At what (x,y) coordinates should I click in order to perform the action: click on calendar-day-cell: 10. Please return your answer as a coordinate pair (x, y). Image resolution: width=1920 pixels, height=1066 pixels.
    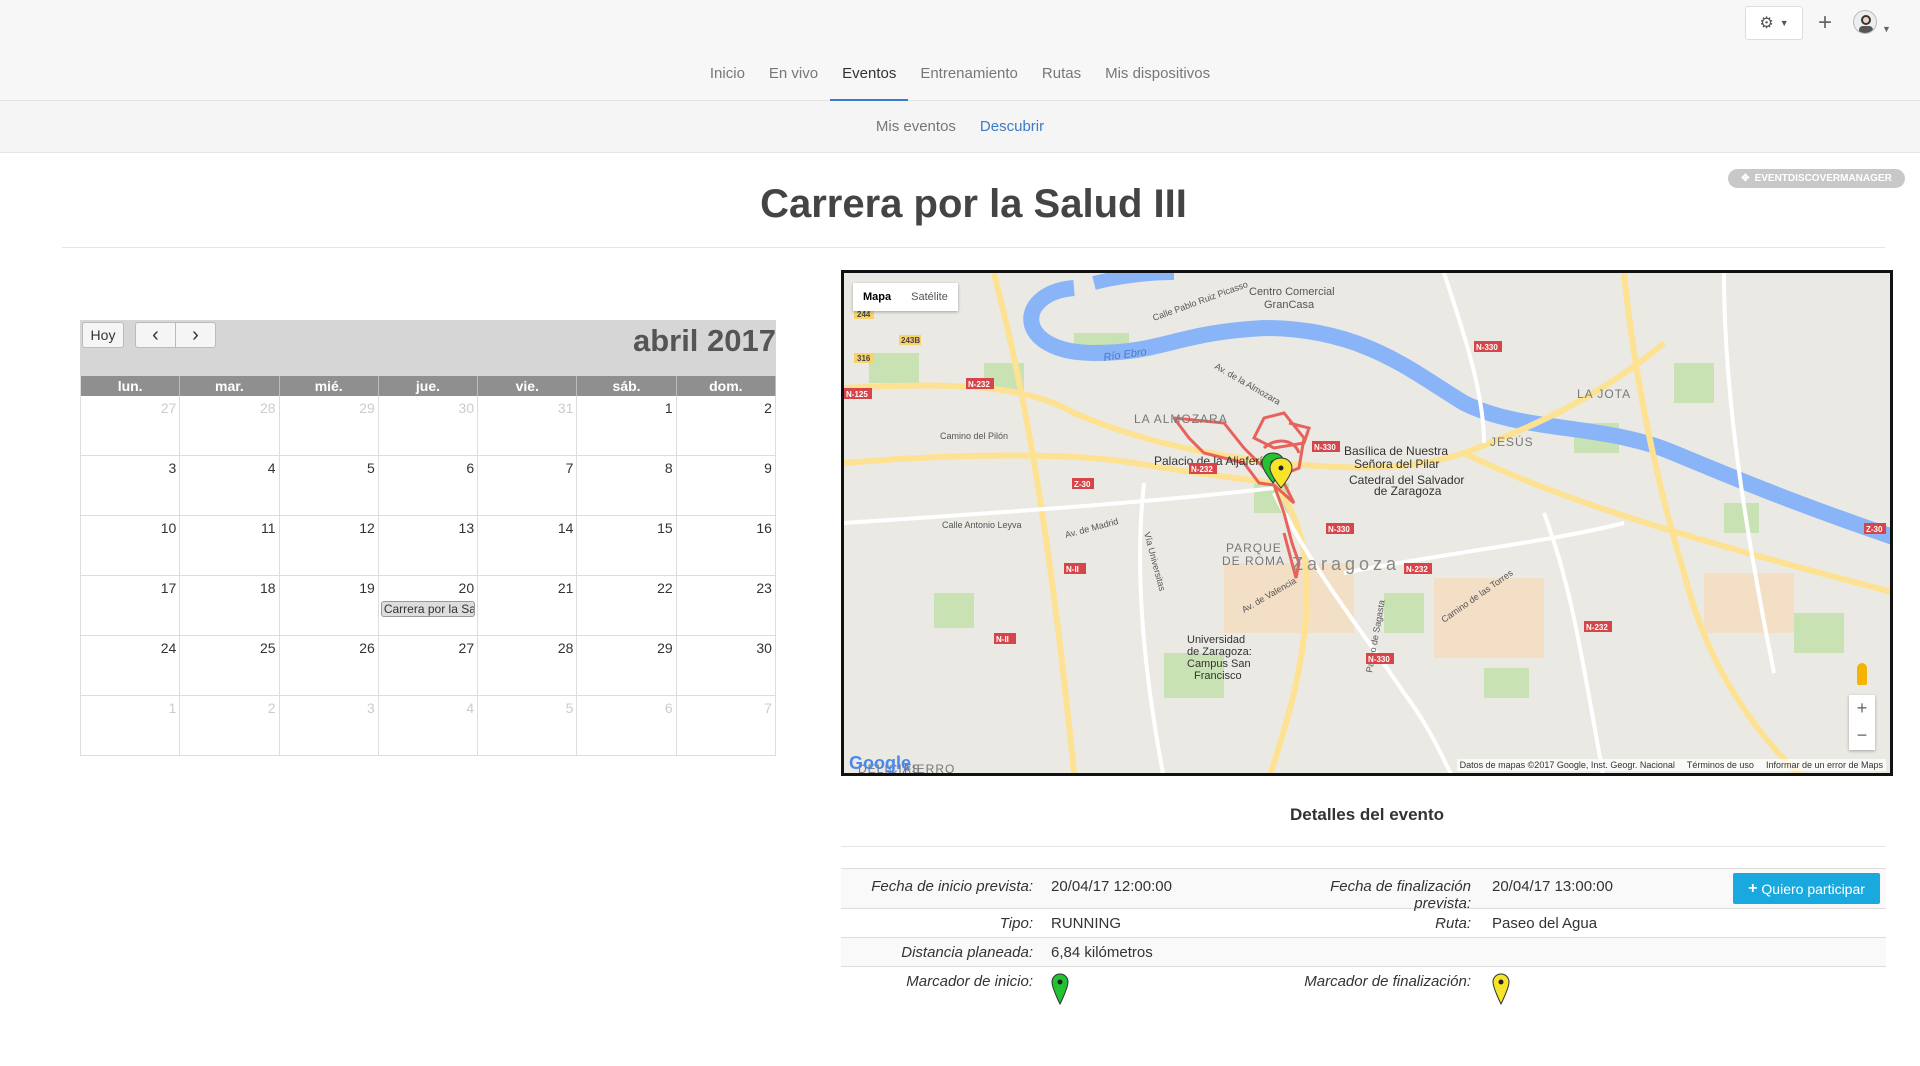
    Looking at the image, I should click on (131, 545).